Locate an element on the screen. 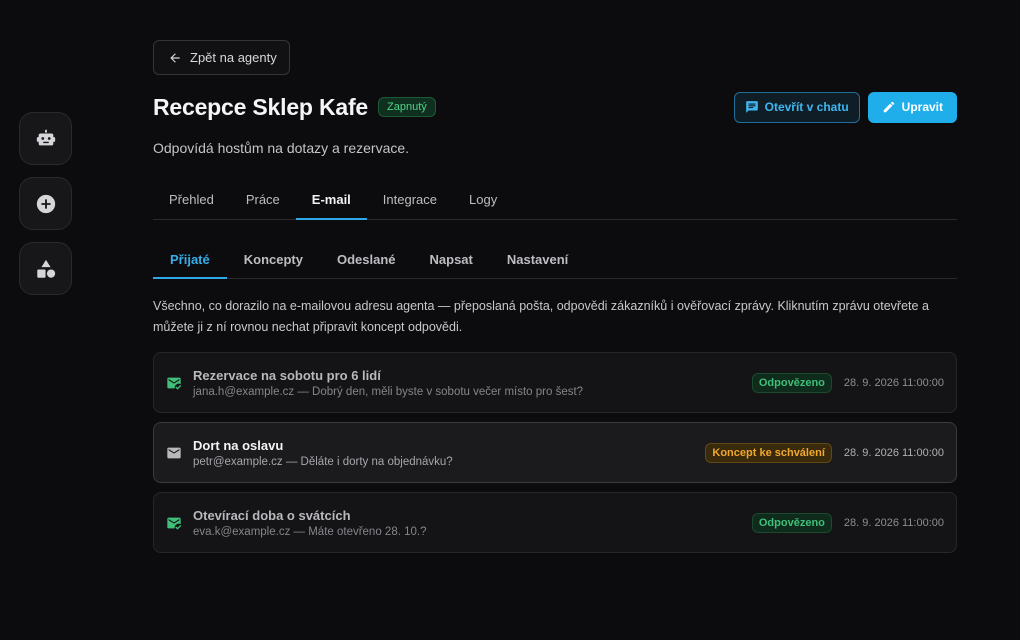  rail-agents-button is located at coordinates (45, 138).